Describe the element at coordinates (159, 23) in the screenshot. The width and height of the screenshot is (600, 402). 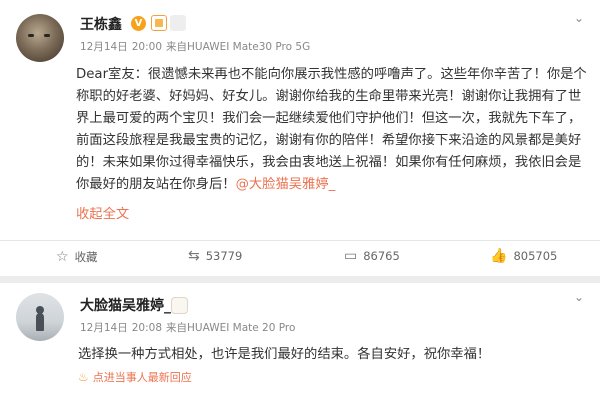
I see `vip-icon` at that location.